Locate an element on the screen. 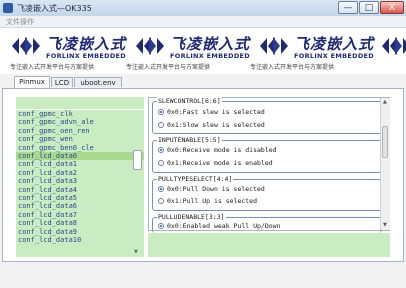 The image size is (406, 288). minimize-button: — is located at coordinates (348, 7).